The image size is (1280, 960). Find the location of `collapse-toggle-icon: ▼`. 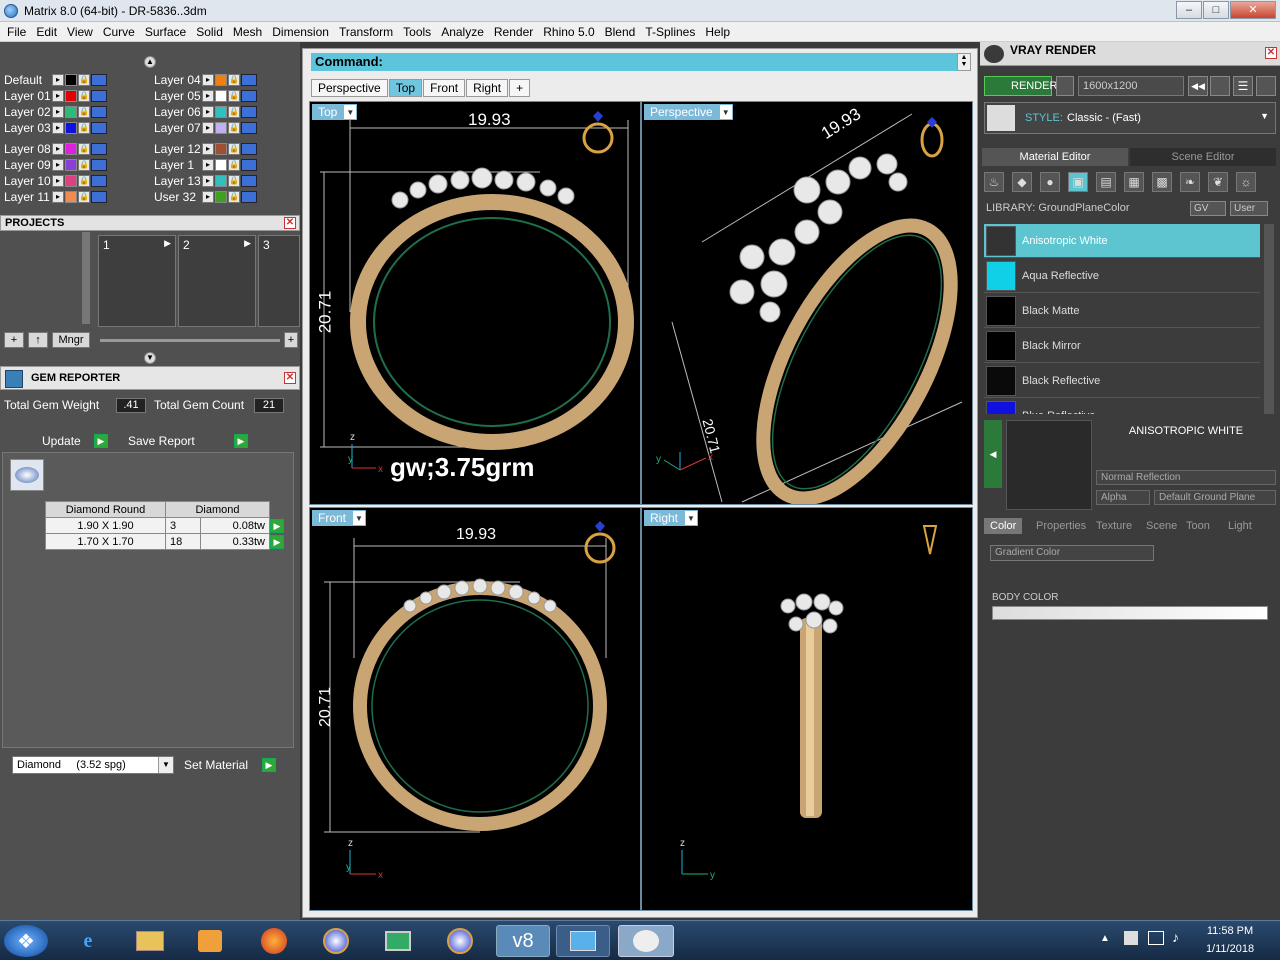

collapse-toggle-icon: ▼ is located at coordinates (150, 358).